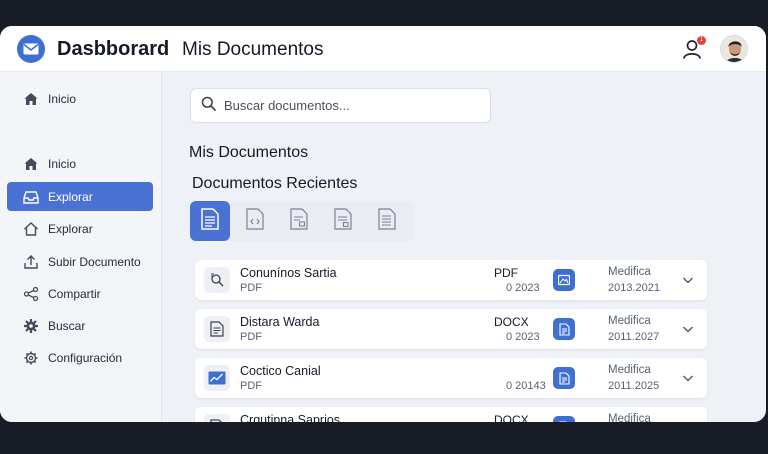 The width and height of the screenshot is (768, 454). I want to click on main-title: Mis Documentos, so click(249, 152).